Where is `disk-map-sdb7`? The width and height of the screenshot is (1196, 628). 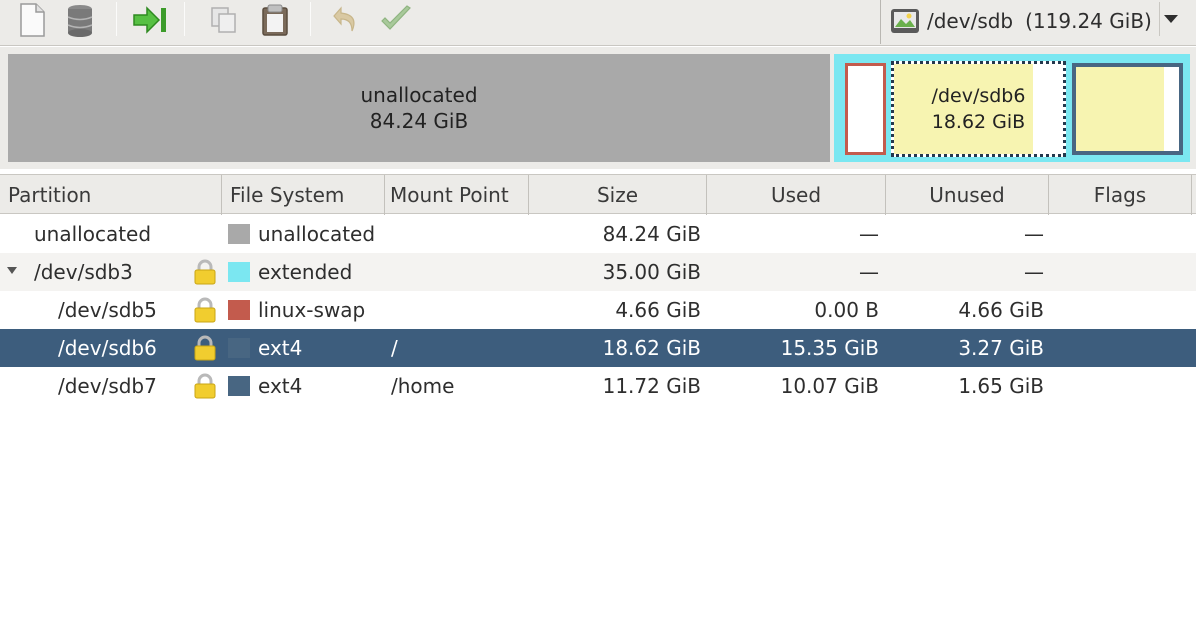 disk-map-sdb7 is located at coordinates (1127, 109).